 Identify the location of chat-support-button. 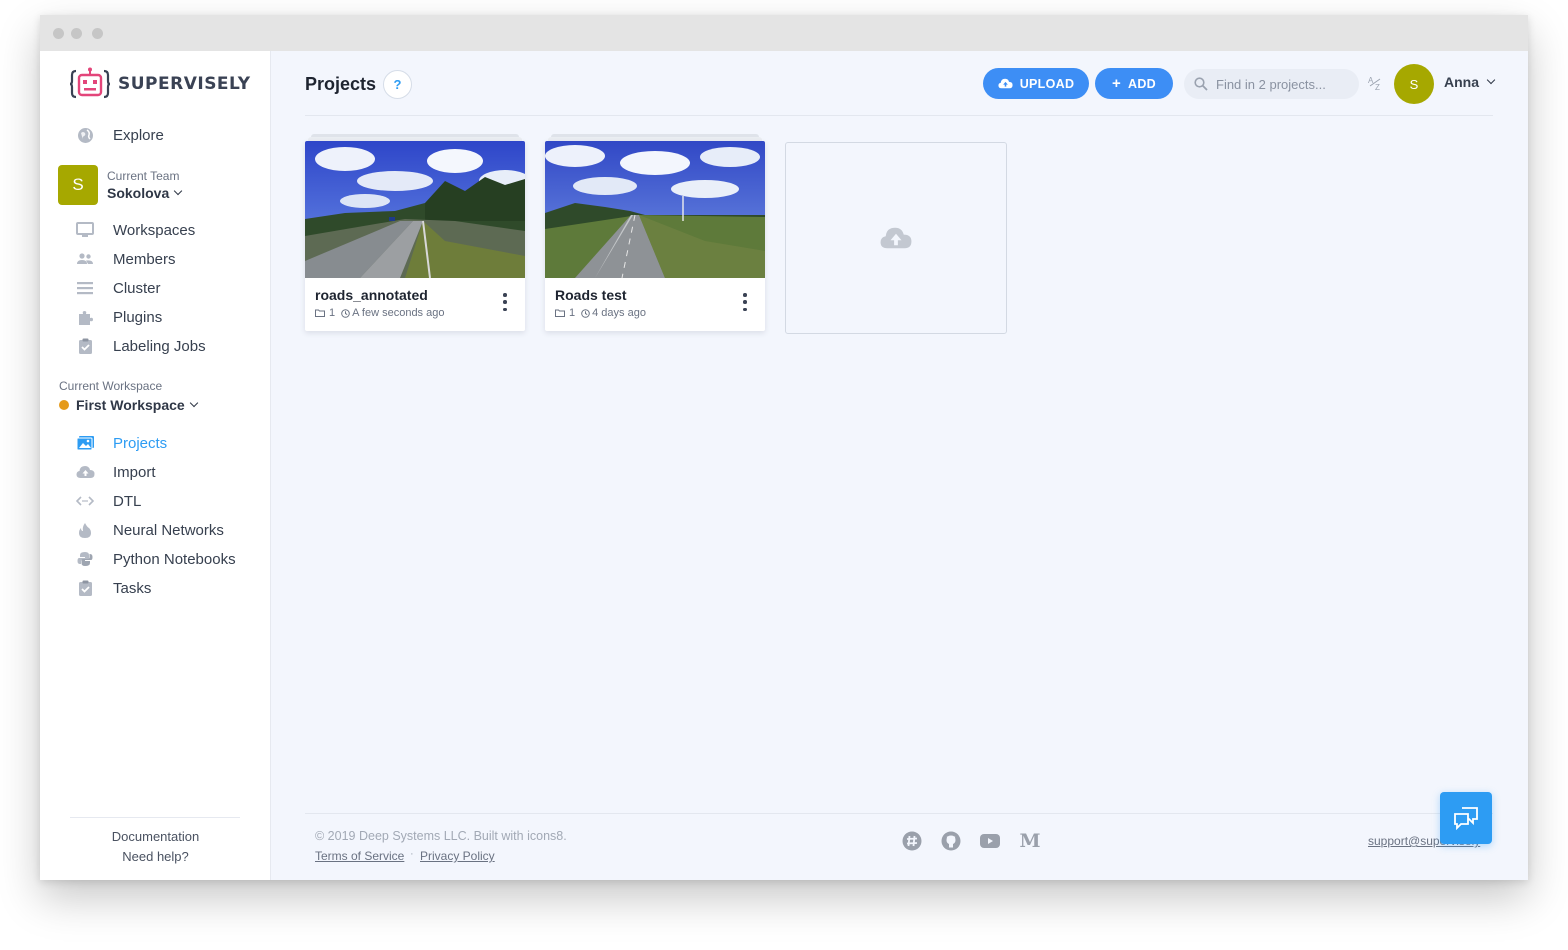
(1466, 818).